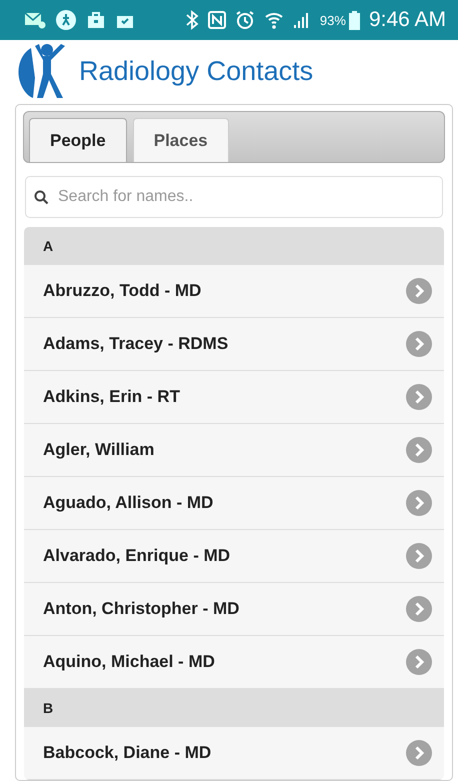  What do you see at coordinates (96, 20) in the screenshot?
I see `briefcase-icon` at bounding box center [96, 20].